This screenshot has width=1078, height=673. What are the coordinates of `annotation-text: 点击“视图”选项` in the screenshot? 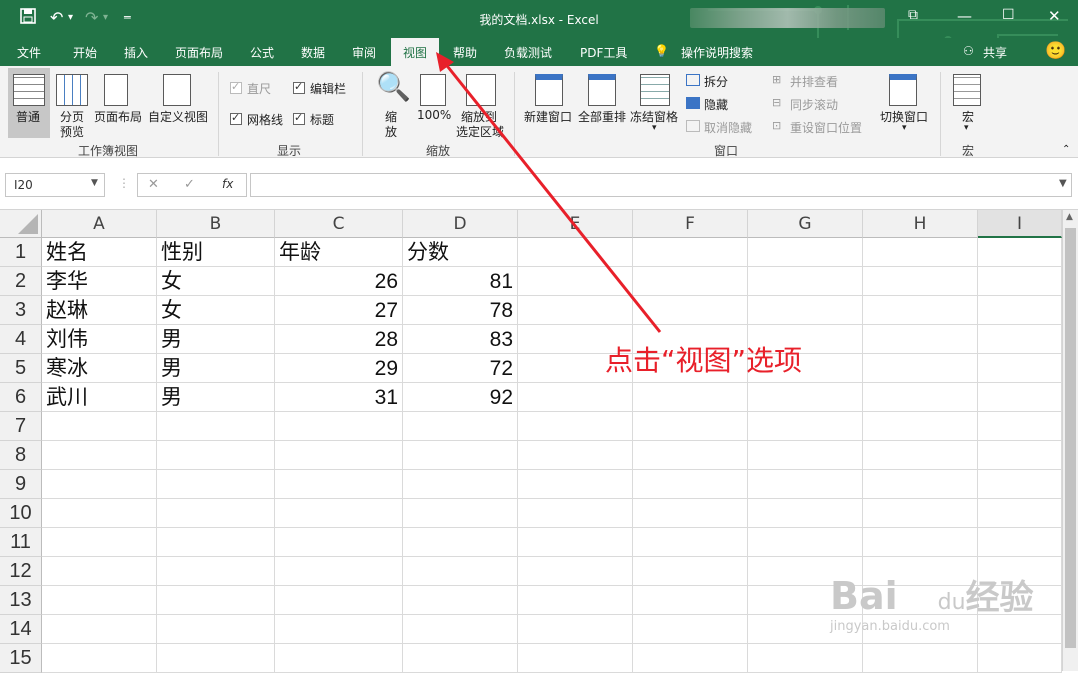 It's located at (704, 360).